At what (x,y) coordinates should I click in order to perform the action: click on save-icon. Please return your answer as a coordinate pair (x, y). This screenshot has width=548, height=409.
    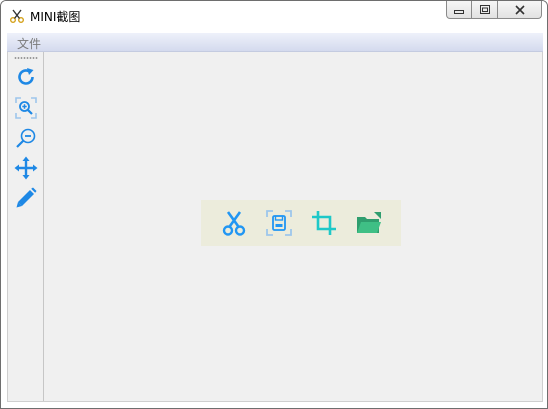
    Looking at the image, I should click on (278, 223).